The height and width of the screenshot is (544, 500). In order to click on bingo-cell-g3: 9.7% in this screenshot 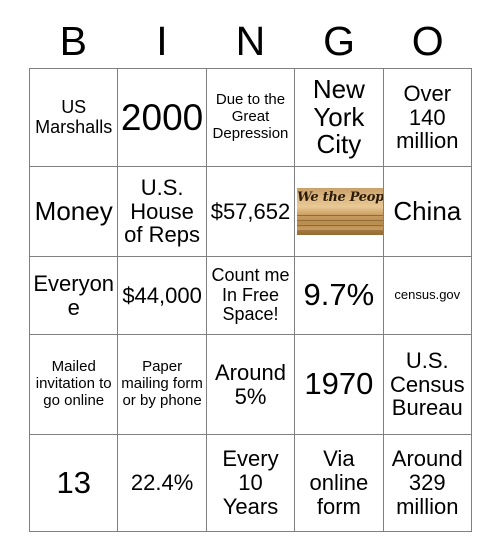, I will do `click(339, 295)`.